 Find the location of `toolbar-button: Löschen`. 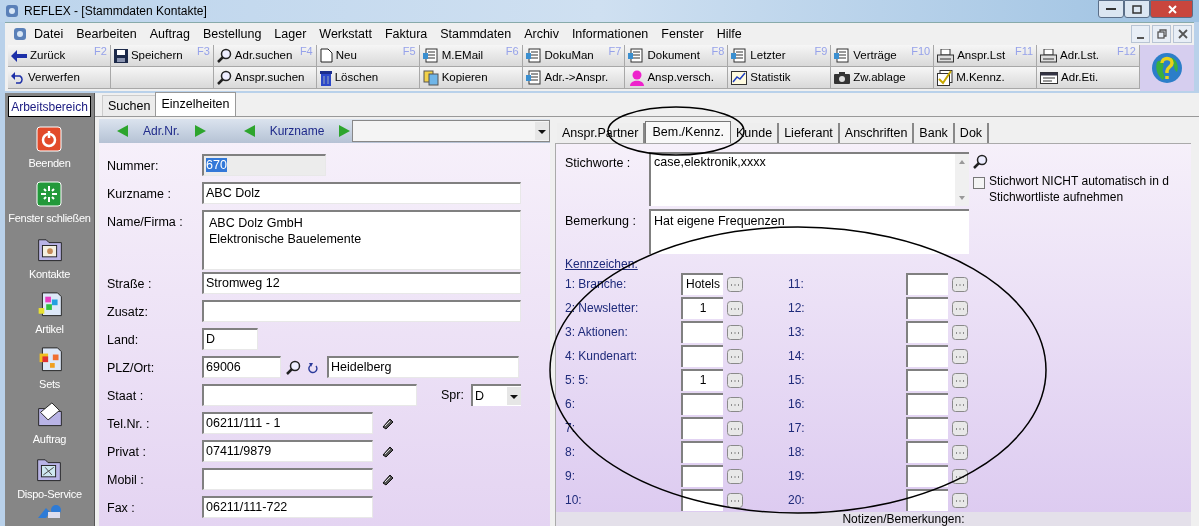

toolbar-button: Löschen is located at coordinates (368, 78).